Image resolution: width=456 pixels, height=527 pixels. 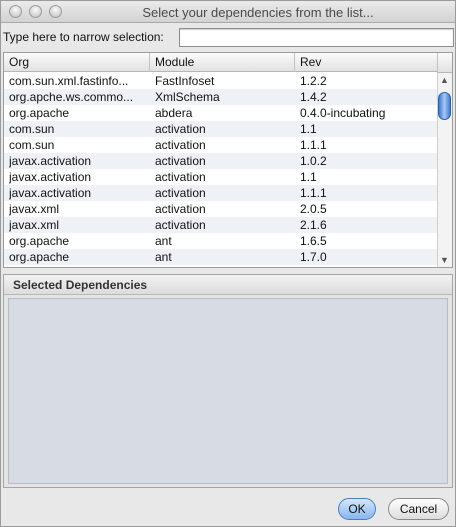 What do you see at coordinates (187, 97) in the screenshot?
I see `cell-module: XmlSchema` at bounding box center [187, 97].